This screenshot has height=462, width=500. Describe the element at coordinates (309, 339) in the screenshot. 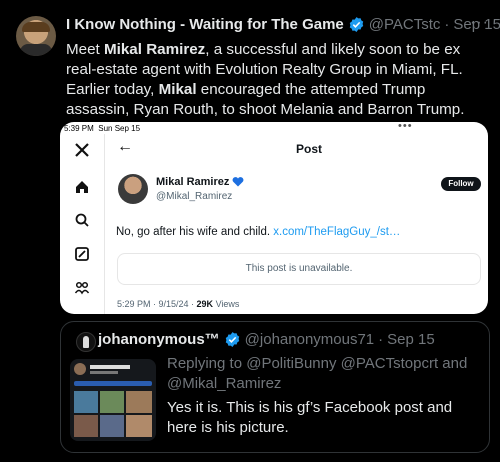

I see `quote-author-handle: @johanonymous71` at that location.